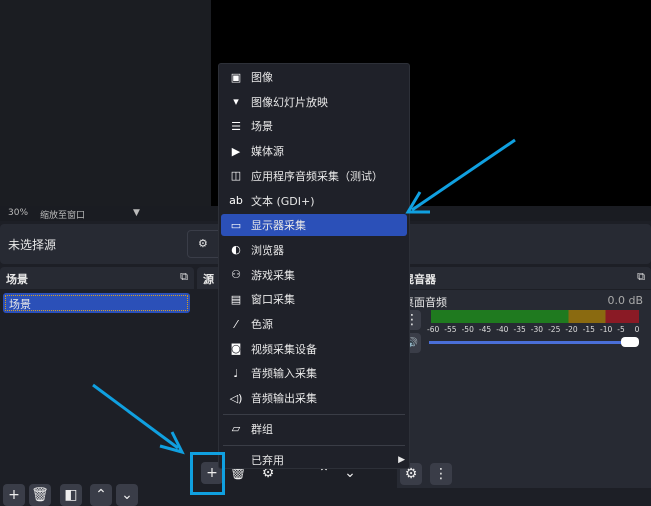  I want to click on arrow-to-add-button, so click(135, 416).